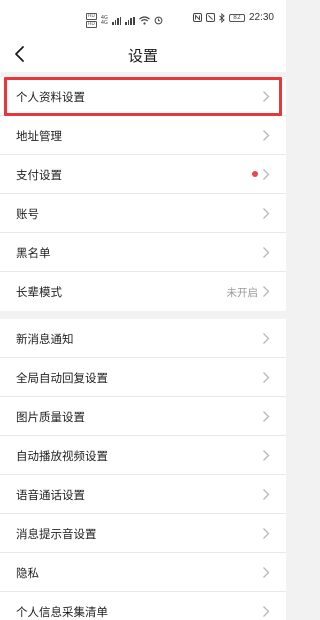 The height and width of the screenshot is (620, 320). I want to click on settings-row-blacklist: 黑名单, so click(143, 252).